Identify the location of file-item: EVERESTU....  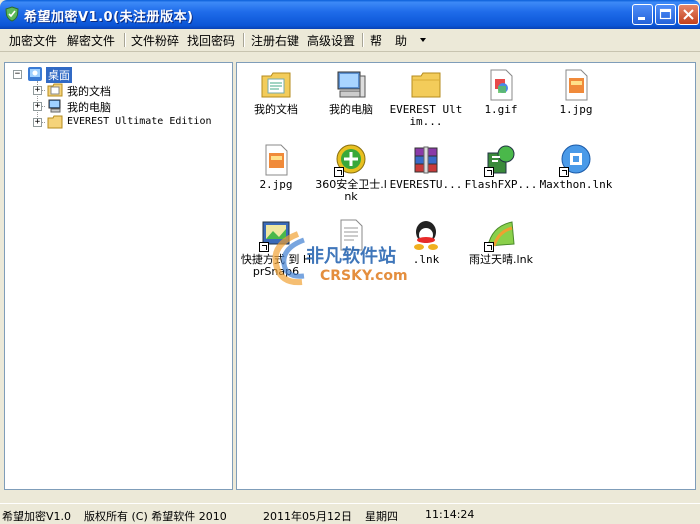
(426, 167).